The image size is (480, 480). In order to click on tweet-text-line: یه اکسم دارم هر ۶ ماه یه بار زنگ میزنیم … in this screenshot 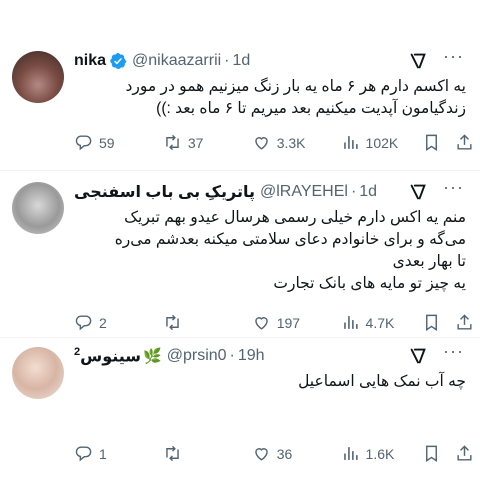, I will do `click(295, 86)`.